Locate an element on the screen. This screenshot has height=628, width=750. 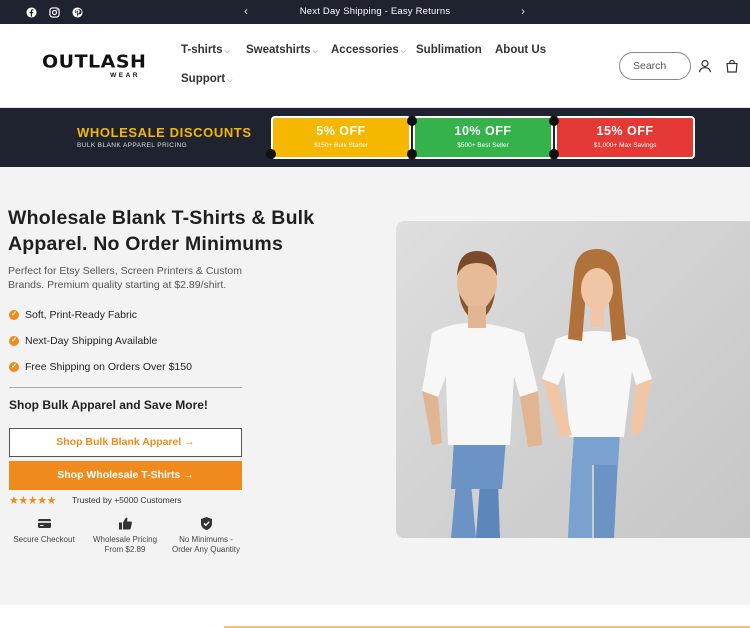
badge-line2: From $2.89 is located at coordinates (125, 549).